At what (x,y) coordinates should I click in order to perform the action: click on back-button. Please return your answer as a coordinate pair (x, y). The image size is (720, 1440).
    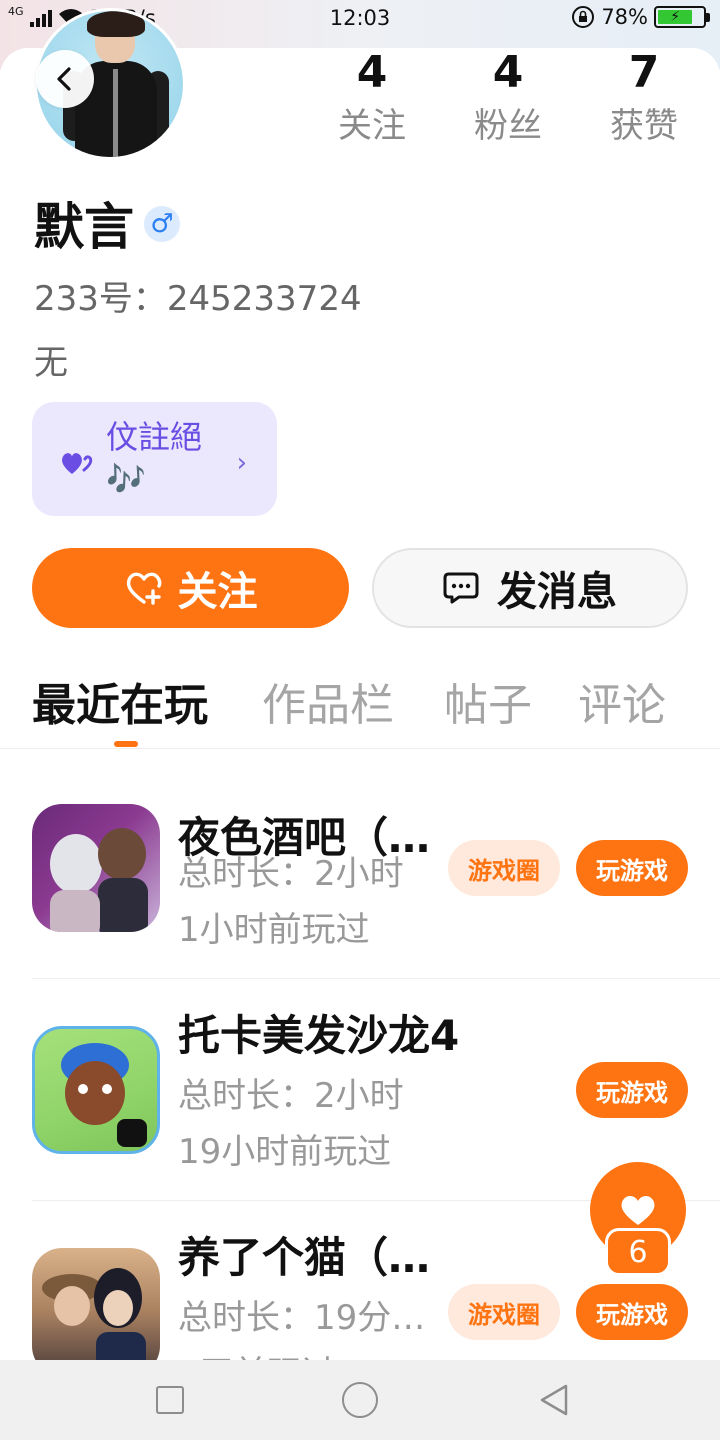
    Looking at the image, I should click on (65, 79).